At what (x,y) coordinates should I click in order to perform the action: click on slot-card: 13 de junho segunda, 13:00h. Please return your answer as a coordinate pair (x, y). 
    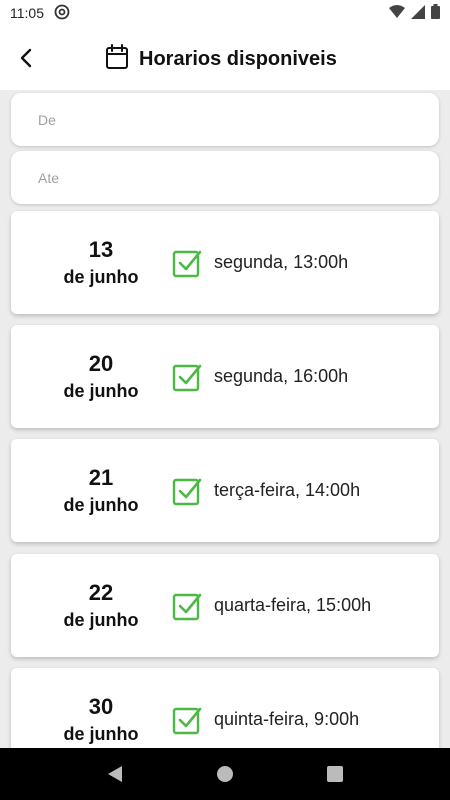
    Looking at the image, I should click on (225, 262).